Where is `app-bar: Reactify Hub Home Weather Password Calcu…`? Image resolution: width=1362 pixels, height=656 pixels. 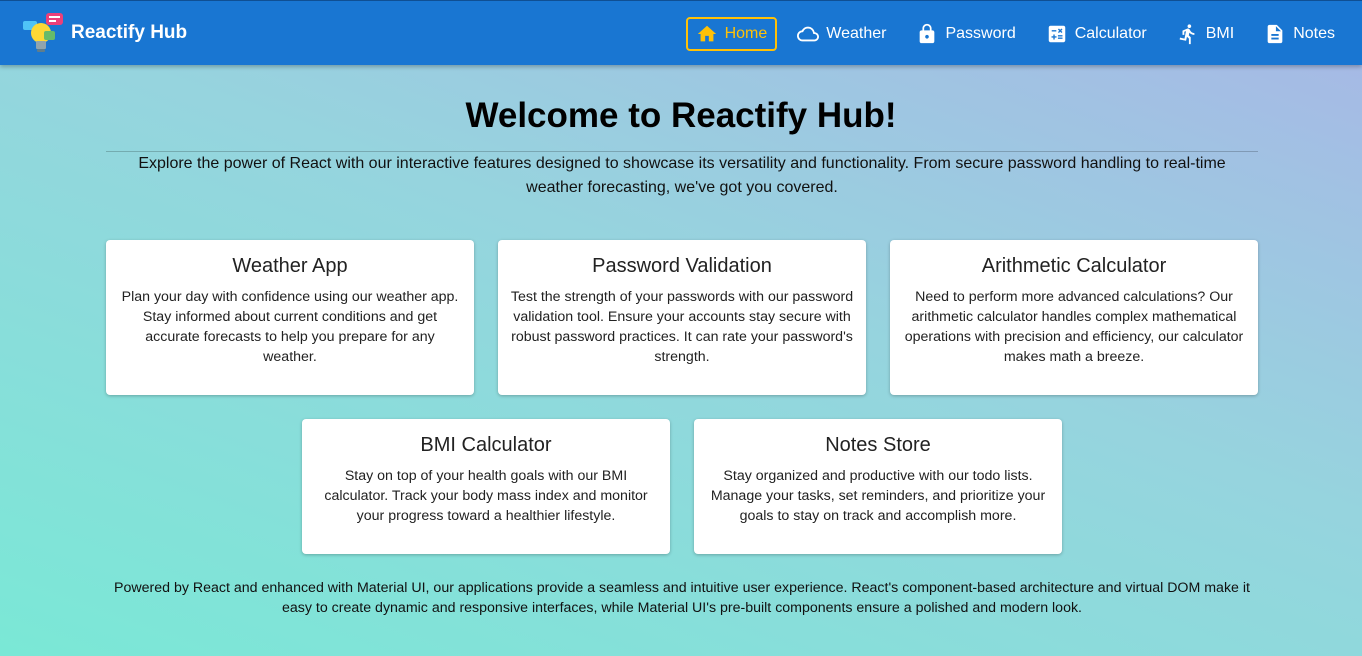 app-bar: Reactify Hub Home Weather Password Calcu… is located at coordinates (681, 32).